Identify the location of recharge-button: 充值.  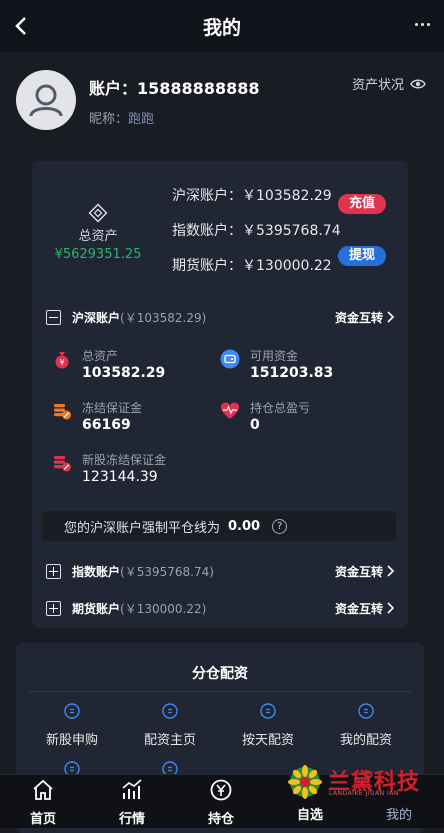
(362, 204).